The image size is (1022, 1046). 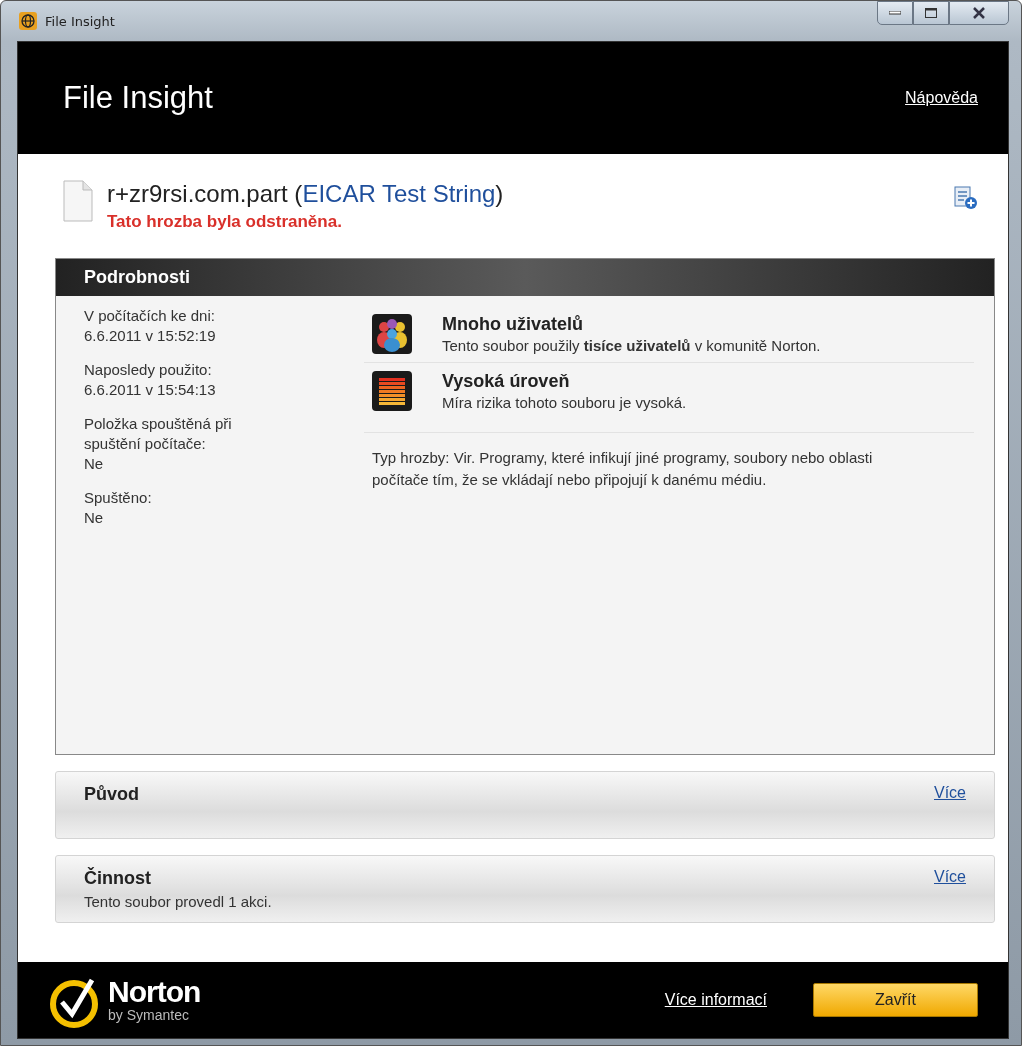 I want to click on fact-label: V počítačích ke dni:, so click(x=150, y=316).